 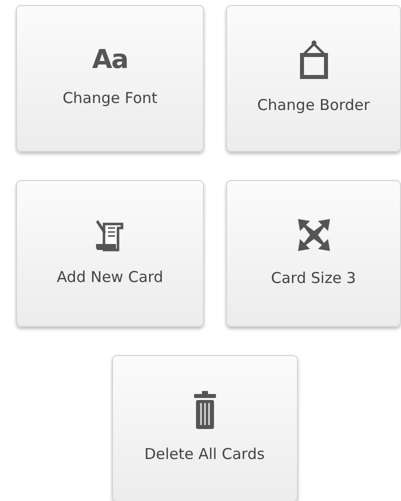 What do you see at coordinates (204, 410) in the screenshot?
I see `trash-can-icon` at bounding box center [204, 410].